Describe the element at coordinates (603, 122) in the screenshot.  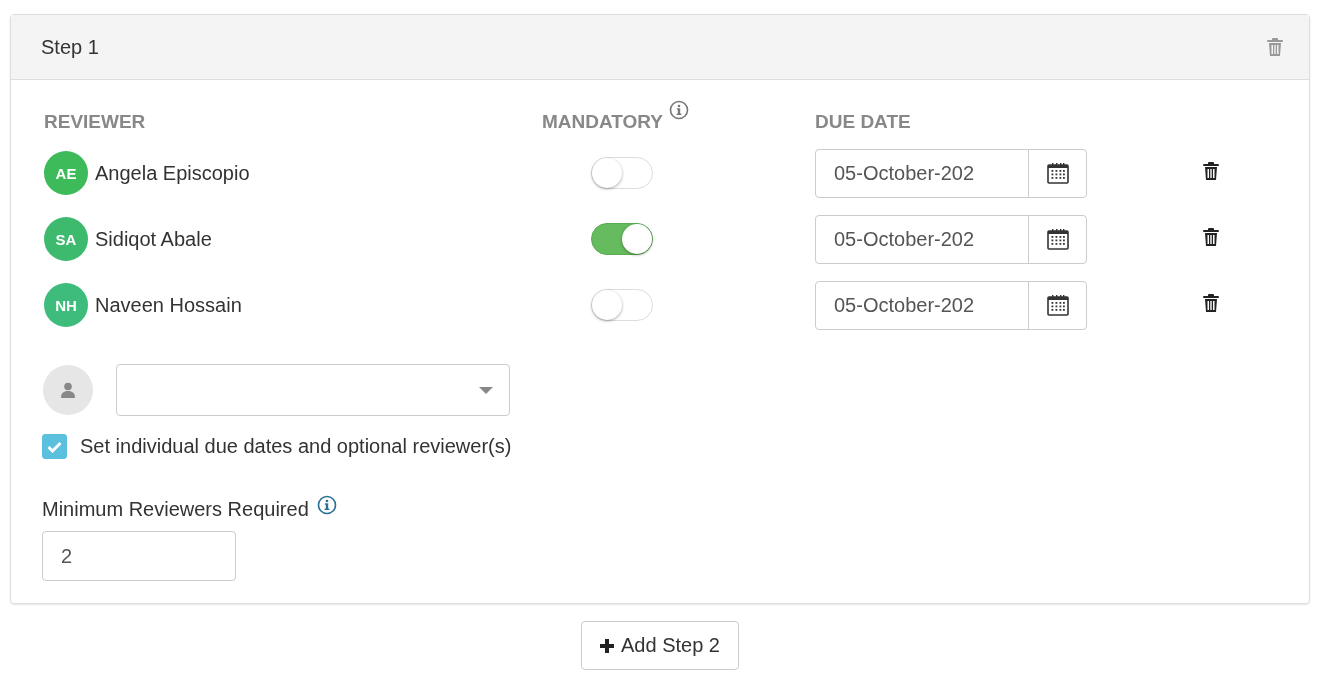
I see `column-heading: MANDATORY` at that location.